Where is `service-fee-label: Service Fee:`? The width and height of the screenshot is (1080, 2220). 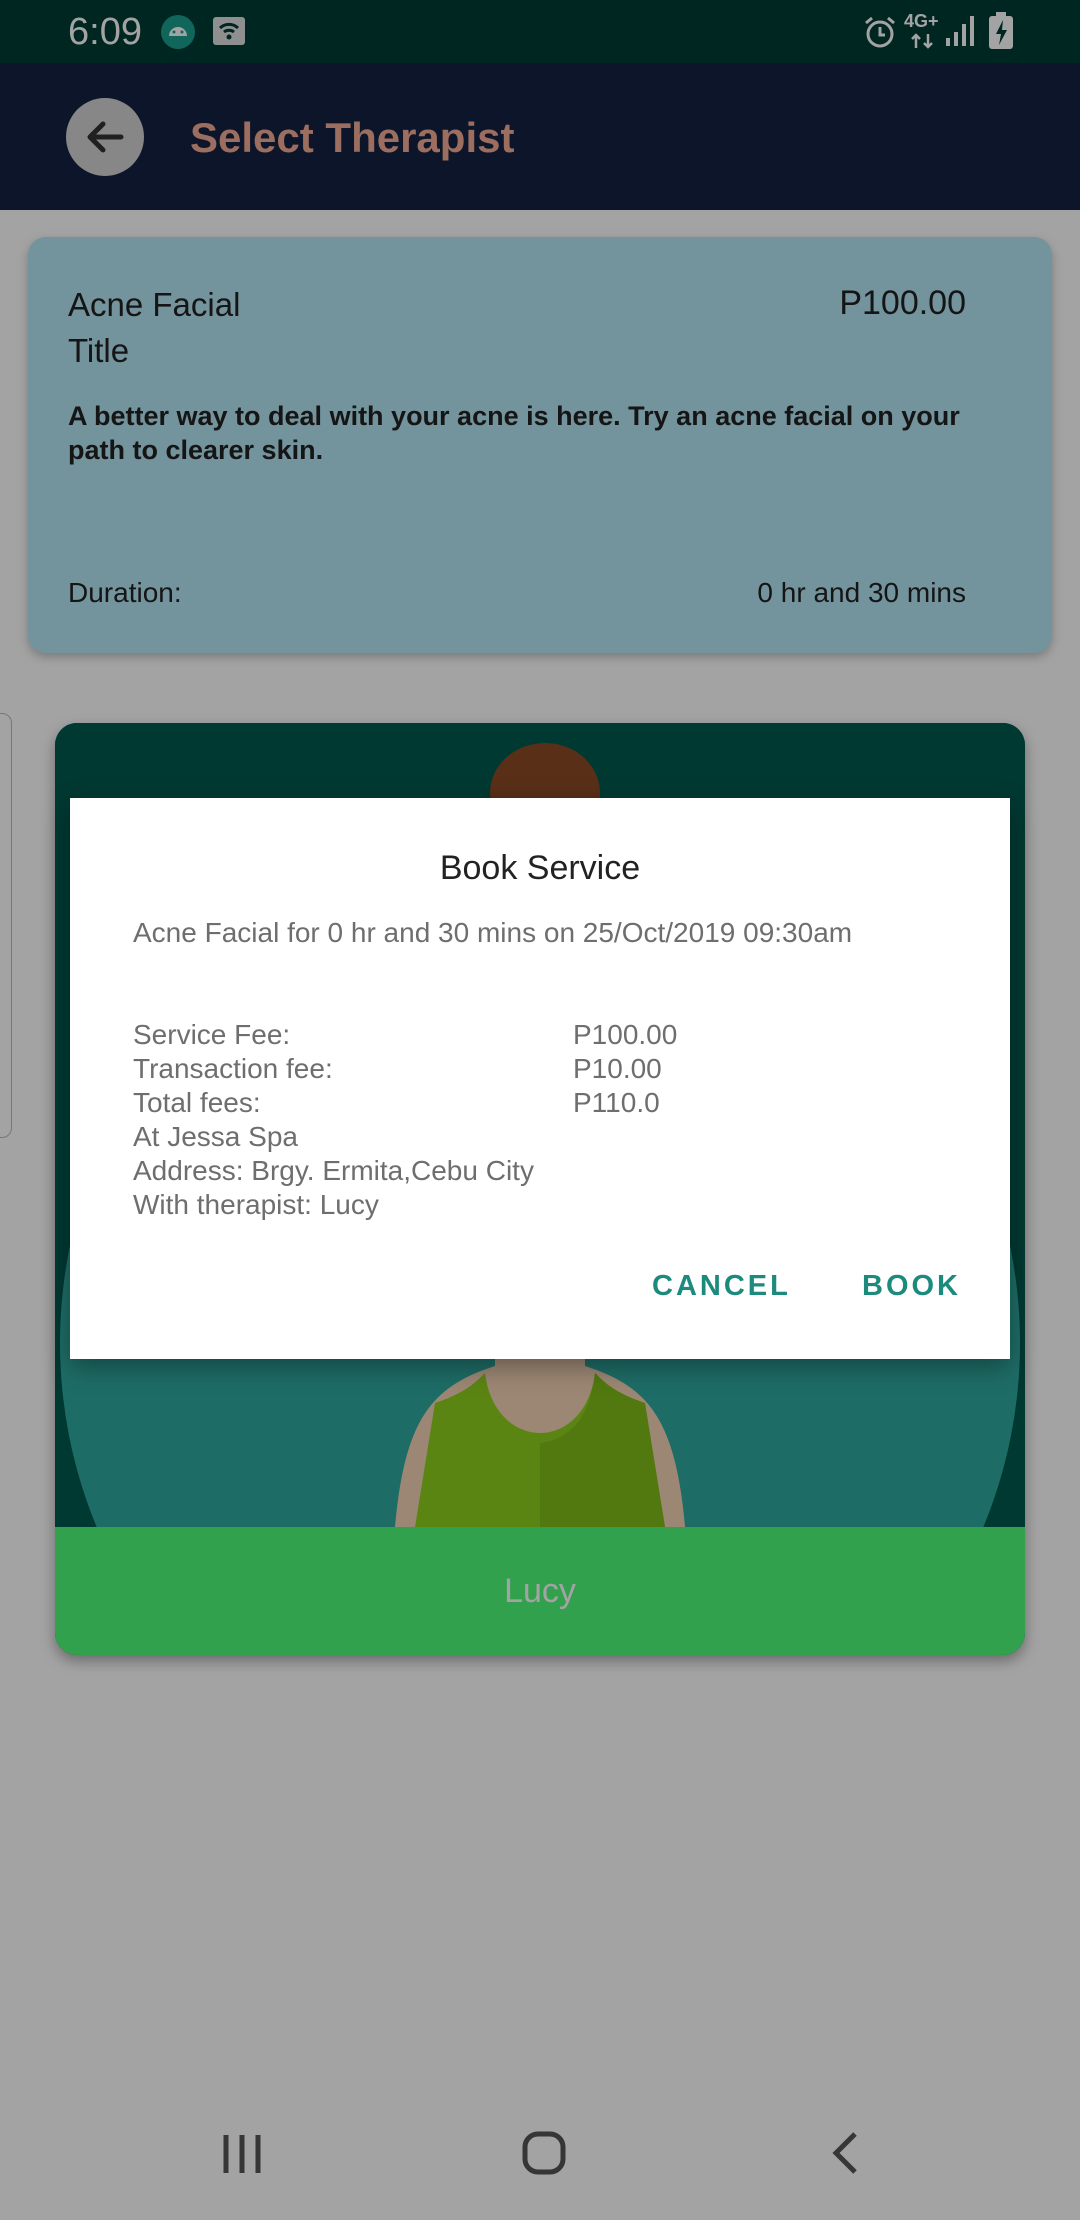
service-fee-label: Service Fee: is located at coordinates (212, 1034).